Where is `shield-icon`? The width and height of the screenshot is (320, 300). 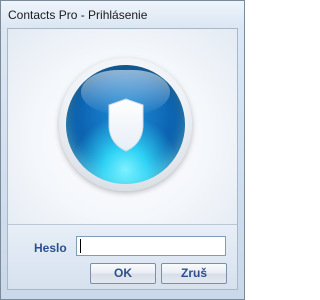
shield-icon is located at coordinates (126, 125).